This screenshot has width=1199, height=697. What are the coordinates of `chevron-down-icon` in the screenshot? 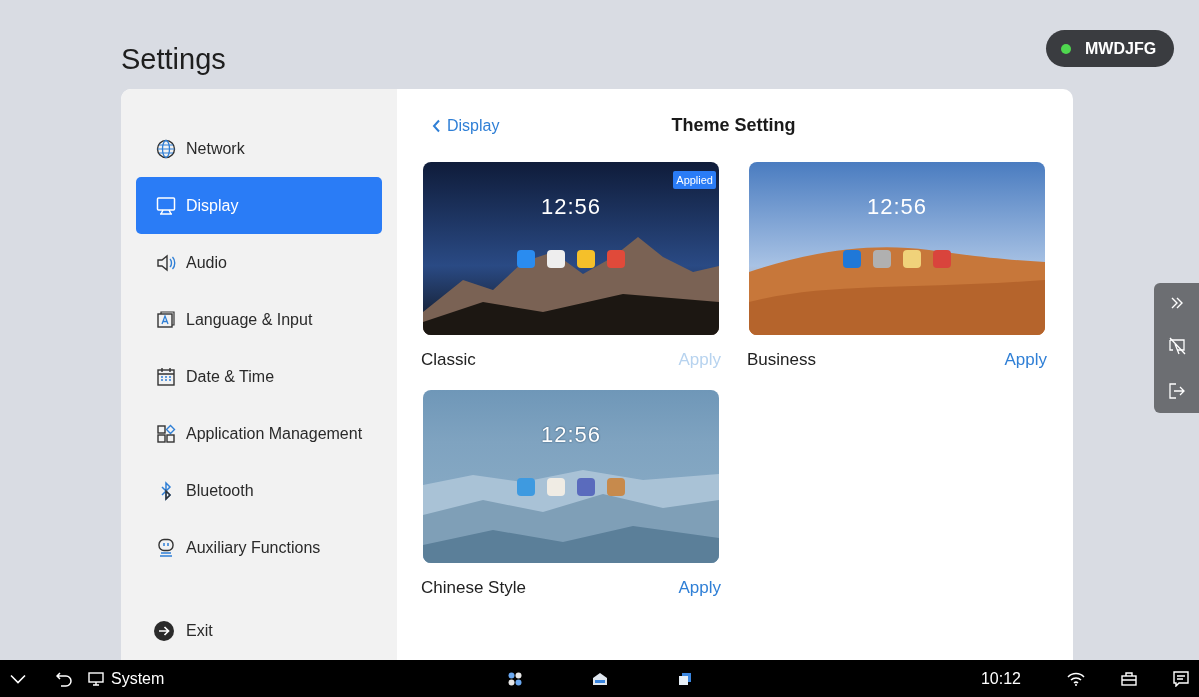 It's located at (18, 678).